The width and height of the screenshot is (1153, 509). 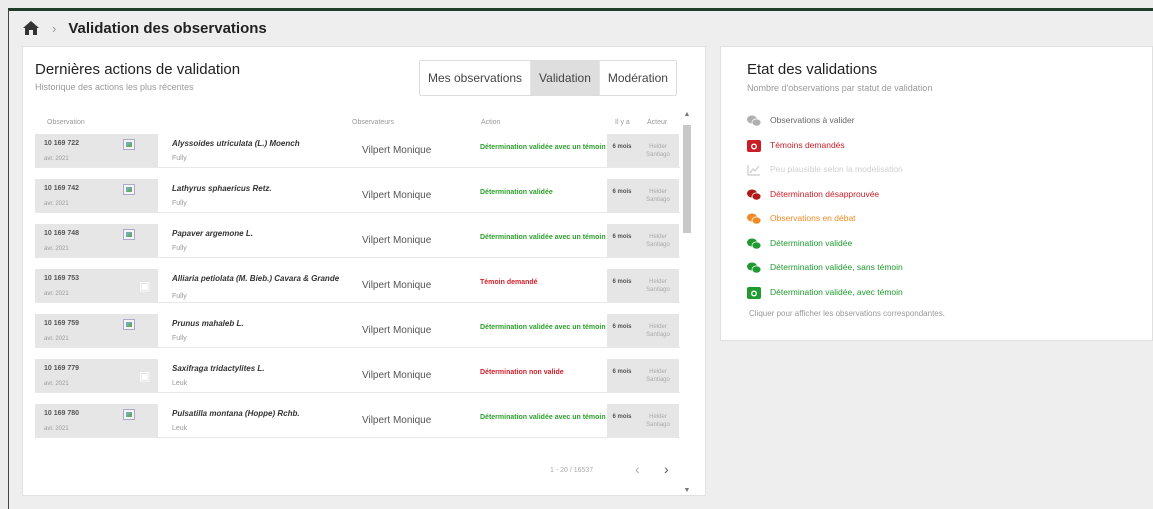 What do you see at coordinates (267, 323) in the screenshot?
I see `species-name: Prunus mahaleb L.` at bounding box center [267, 323].